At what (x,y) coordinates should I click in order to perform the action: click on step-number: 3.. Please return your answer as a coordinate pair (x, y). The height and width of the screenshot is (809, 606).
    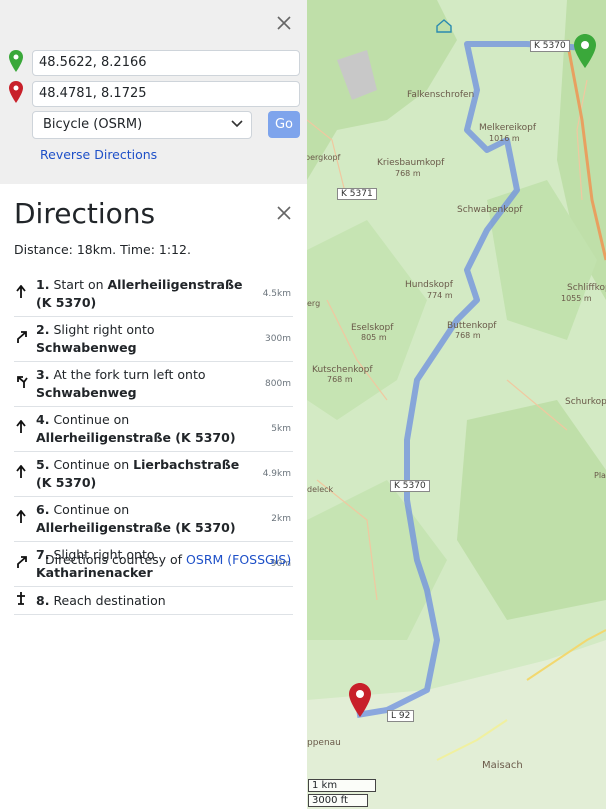
    Looking at the image, I should click on (43, 374).